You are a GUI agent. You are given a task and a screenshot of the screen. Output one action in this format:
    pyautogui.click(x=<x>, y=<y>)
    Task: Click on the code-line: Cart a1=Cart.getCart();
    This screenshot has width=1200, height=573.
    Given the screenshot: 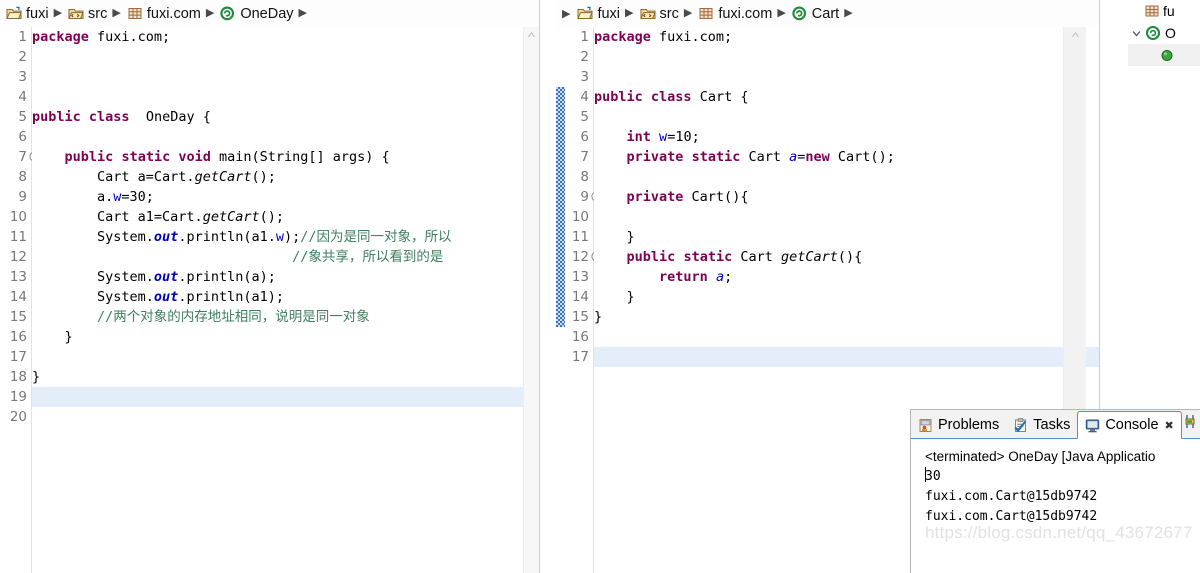 What is the action you would take?
    pyautogui.click(x=286, y=217)
    